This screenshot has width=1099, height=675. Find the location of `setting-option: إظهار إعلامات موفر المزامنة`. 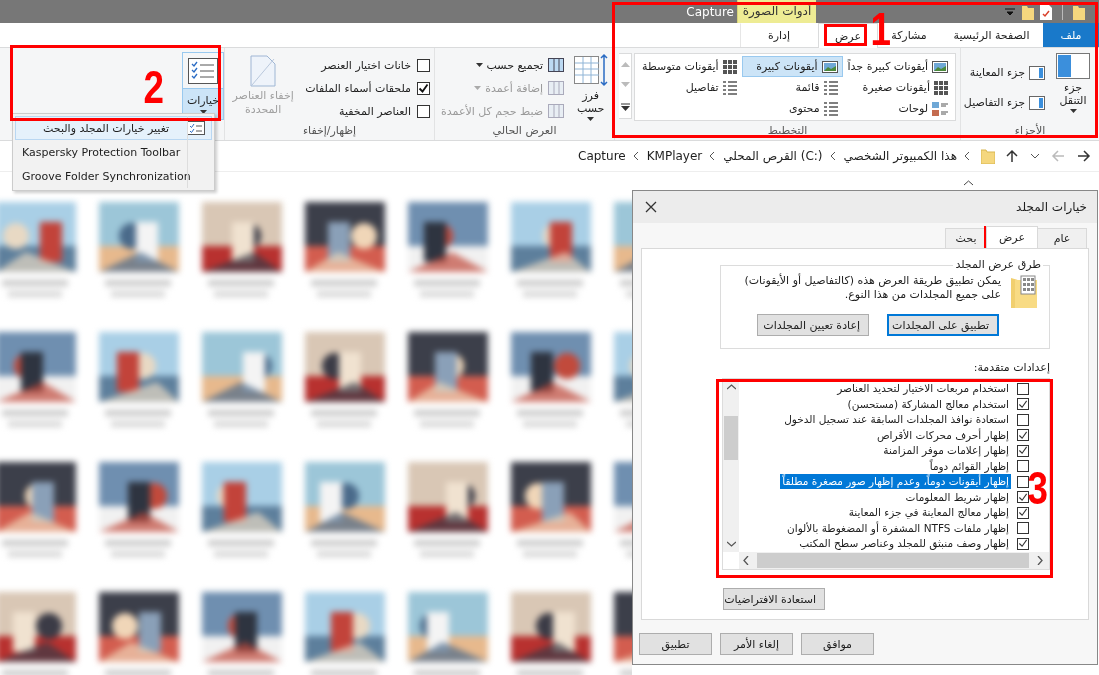

setting-option: إظهار إعلامات موفر المزامنة is located at coordinates (894, 451).